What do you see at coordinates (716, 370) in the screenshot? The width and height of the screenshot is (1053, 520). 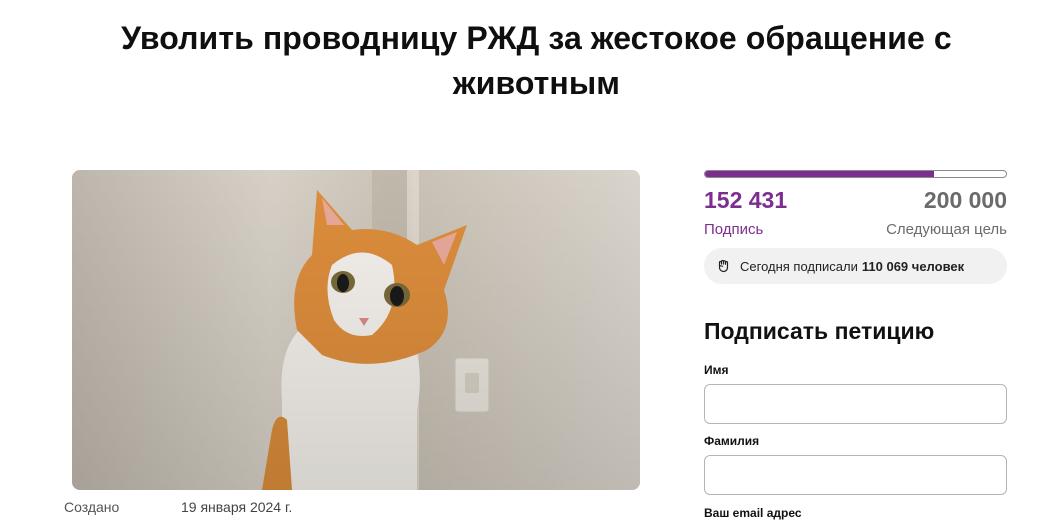 I see `first-name-label: Имя` at bounding box center [716, 370].